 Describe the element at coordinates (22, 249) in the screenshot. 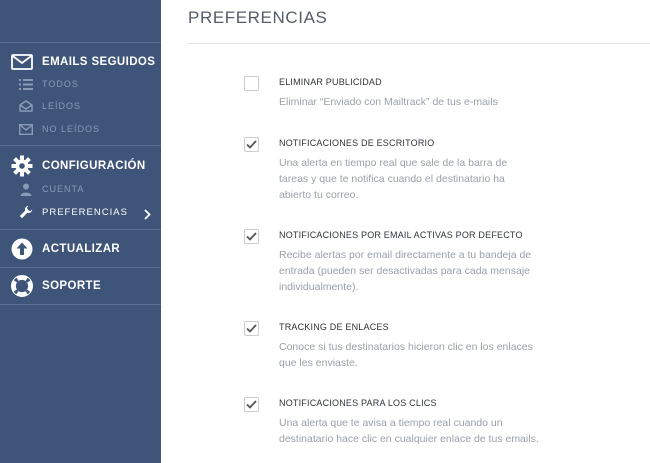

I see `arrow-up-circle-icon` at that location.